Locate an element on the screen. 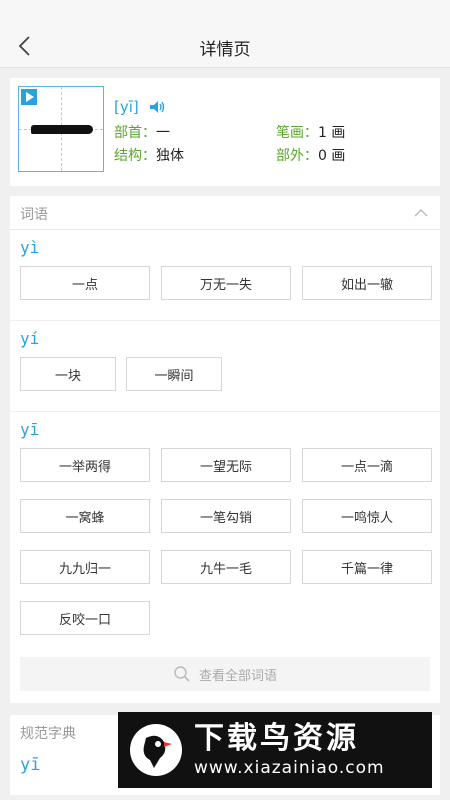 This screenshot has width=450, height=800. word-button: 千篇一律 is located at coordinates (367, 567).